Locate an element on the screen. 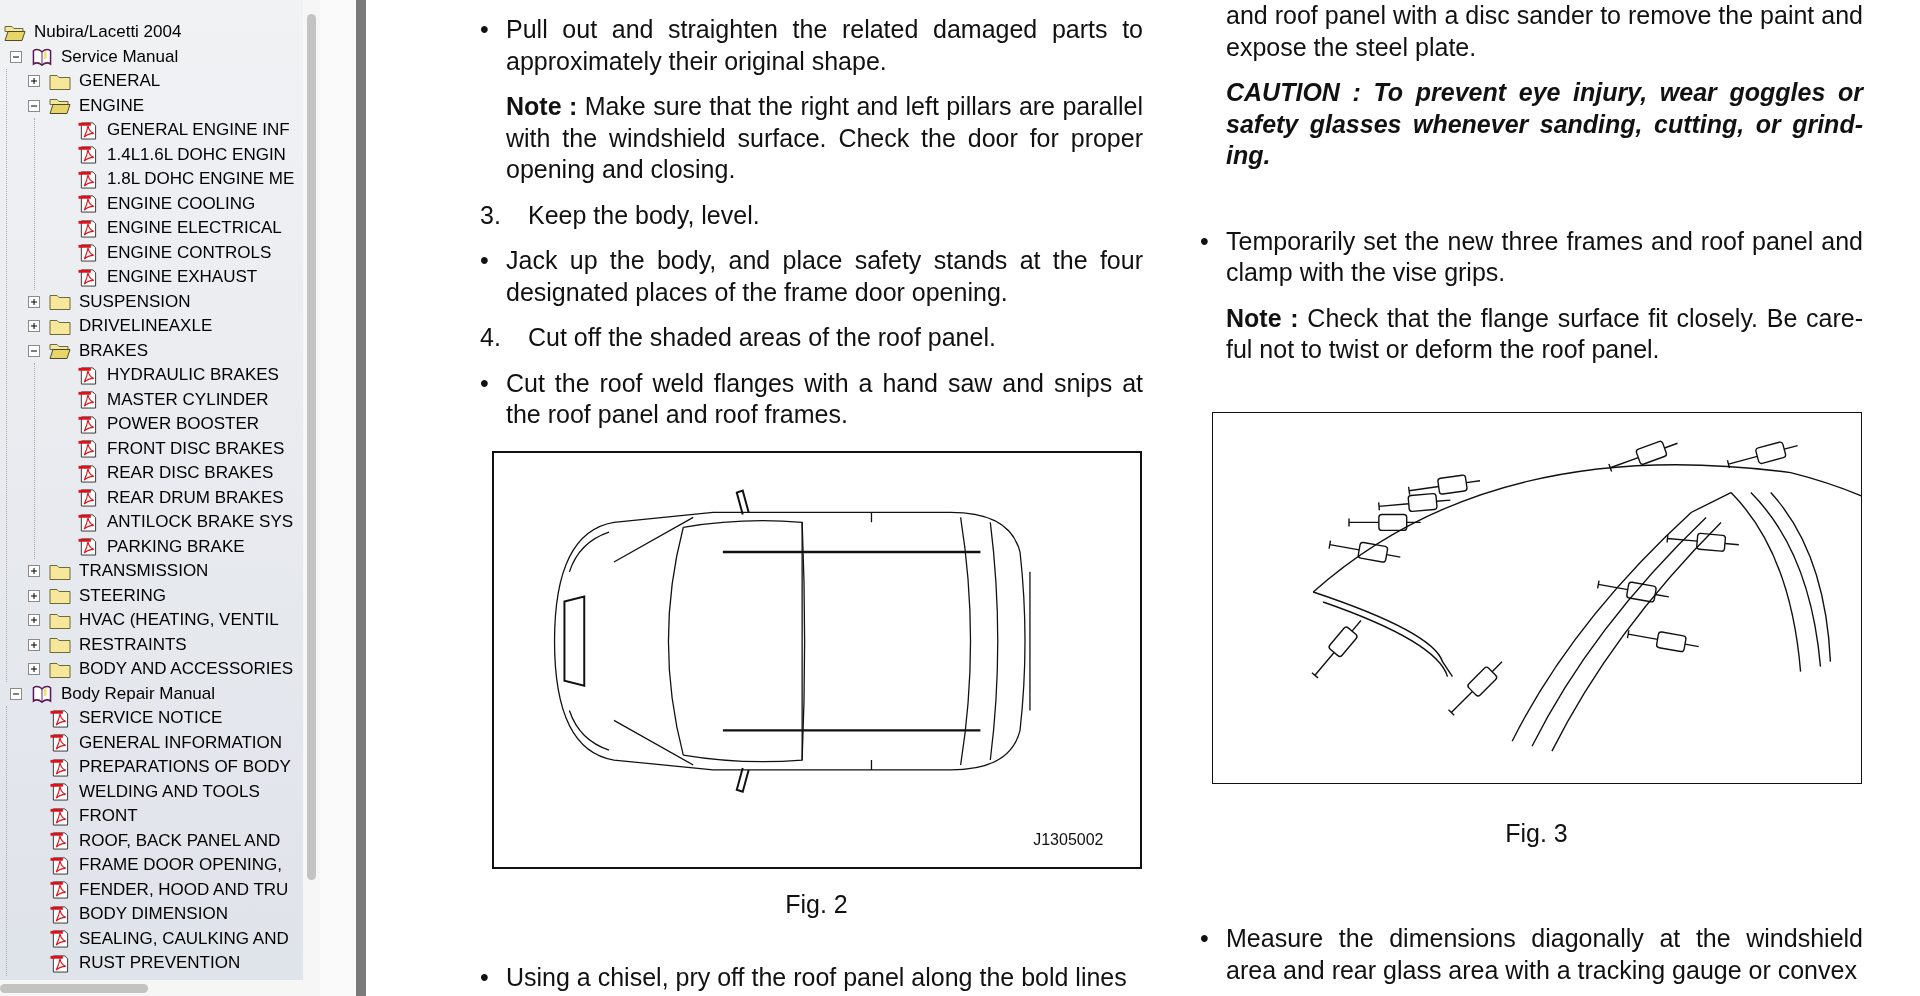  tree-item: SUSPENSION is located at coordinates (135, 301).